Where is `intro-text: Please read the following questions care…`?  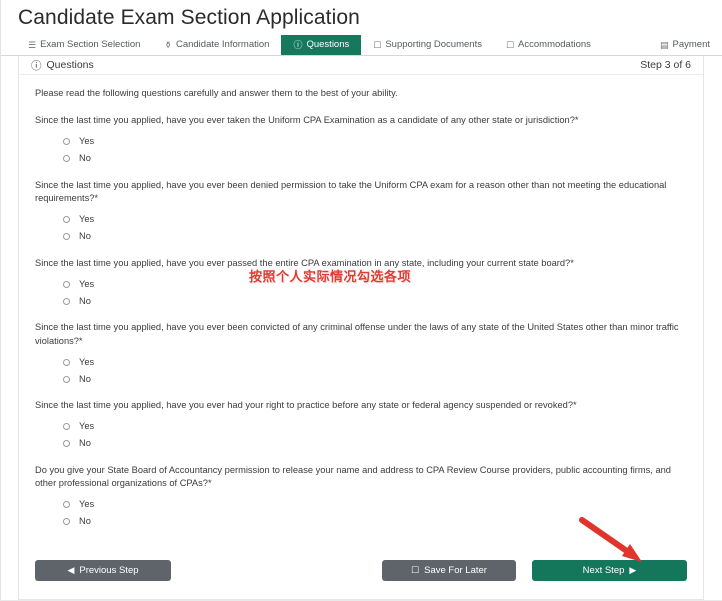 intro-text: Please read the following questions care… is located at coordinates (216, 93).